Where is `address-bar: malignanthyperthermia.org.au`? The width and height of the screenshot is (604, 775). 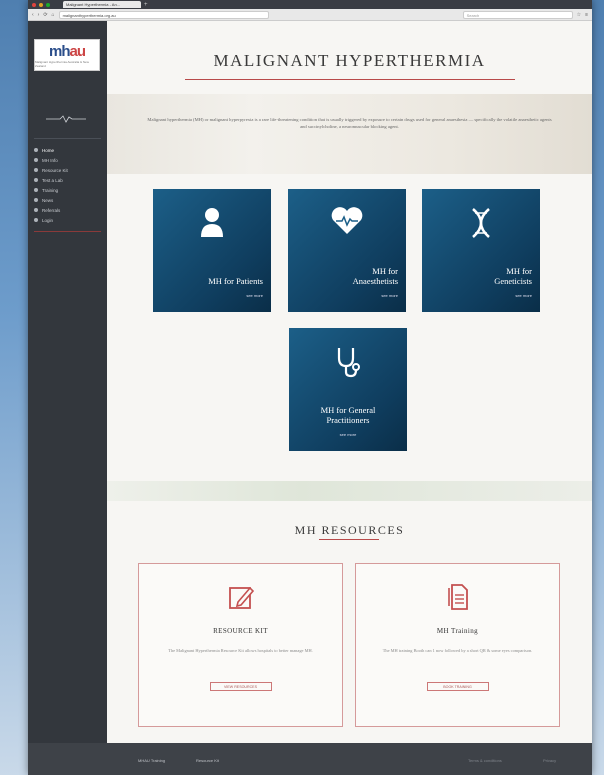 address-bar: malignanthyperthermia.org.au is located at coordinates (163, 14).